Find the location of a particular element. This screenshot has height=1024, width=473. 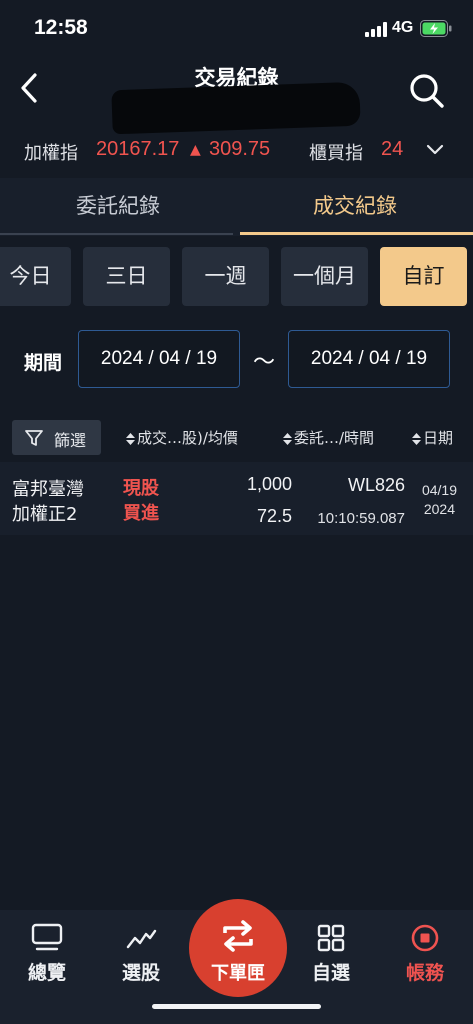

record-tabs: 委託紀錄 成交紀錄 is located at coordinates (236, 207).